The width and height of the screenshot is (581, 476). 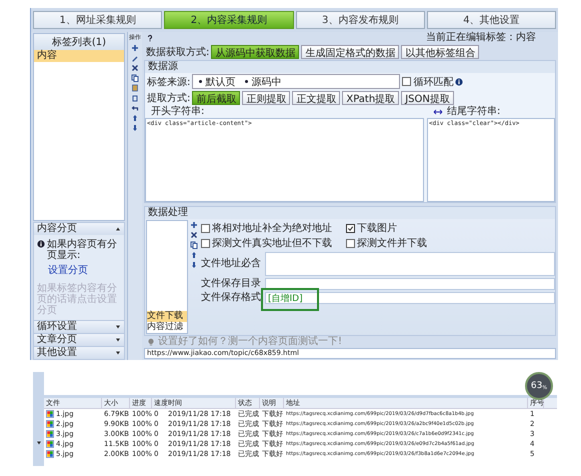 I want to click on source-field: 默认页 源码中, so click(x=296, y=81).